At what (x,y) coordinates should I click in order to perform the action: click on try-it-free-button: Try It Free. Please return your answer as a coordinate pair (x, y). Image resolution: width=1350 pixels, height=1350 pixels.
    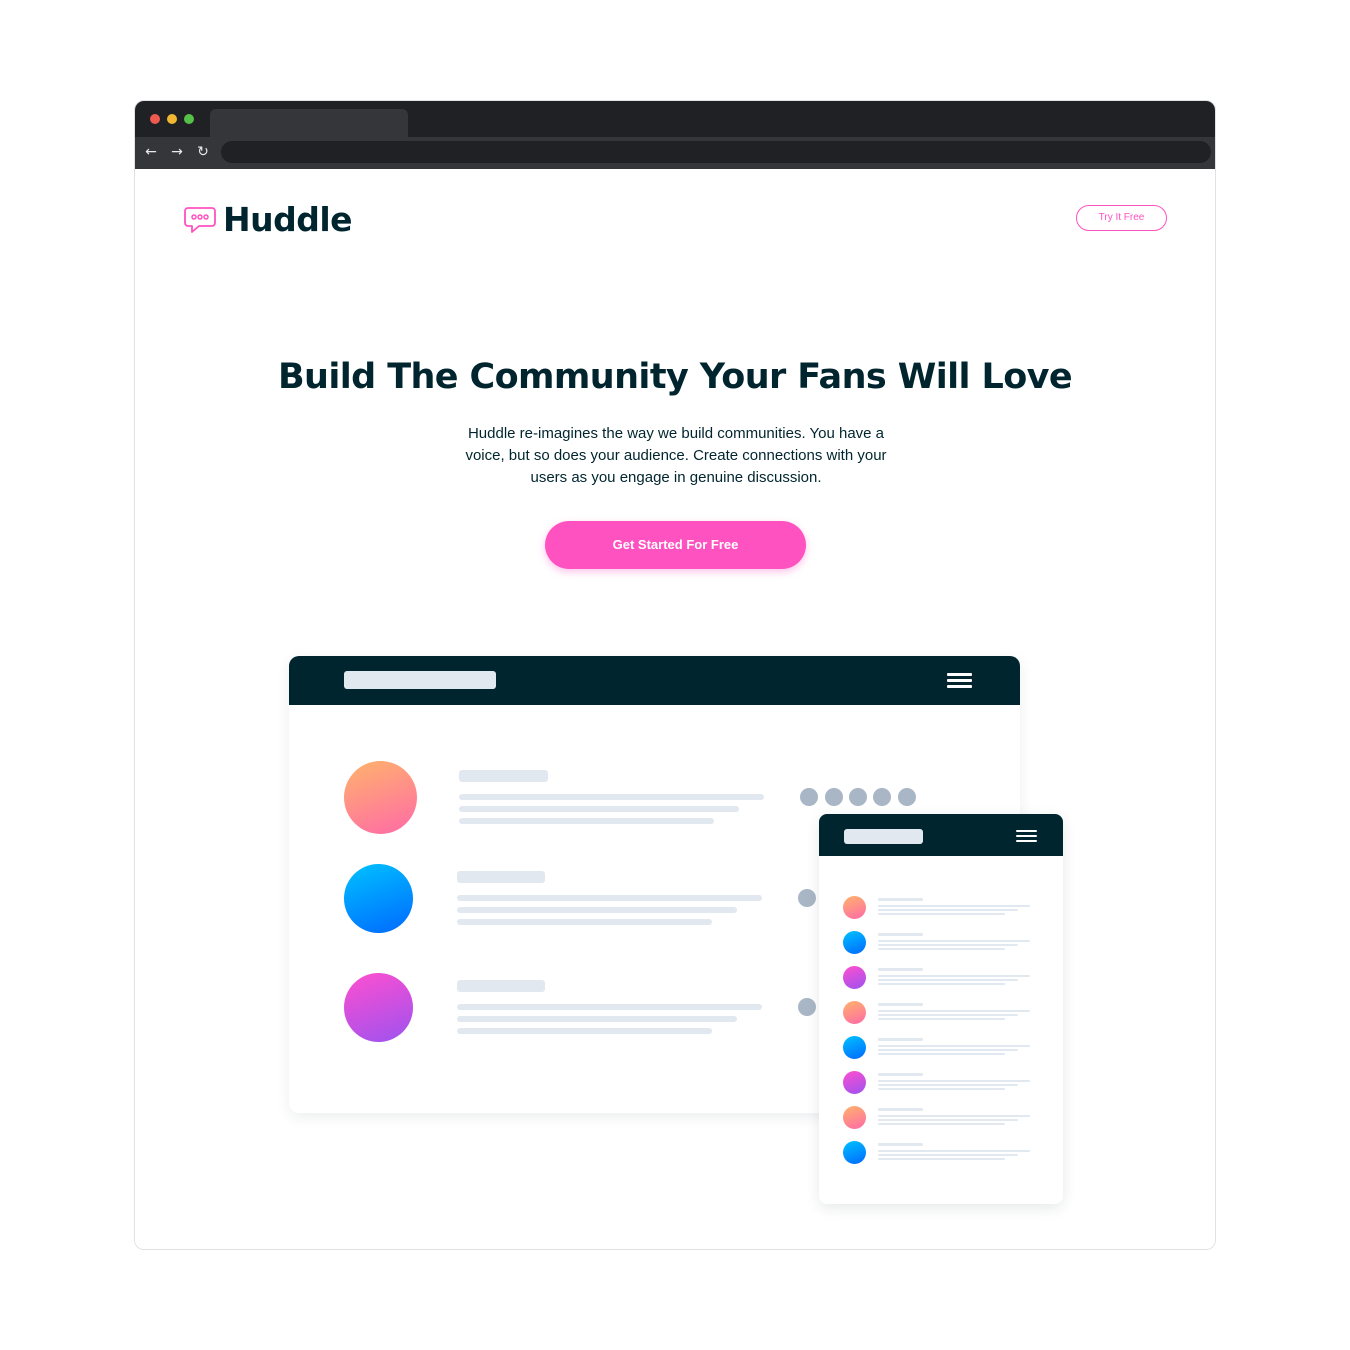
    Looking at the image, I should click on (1121, 218).